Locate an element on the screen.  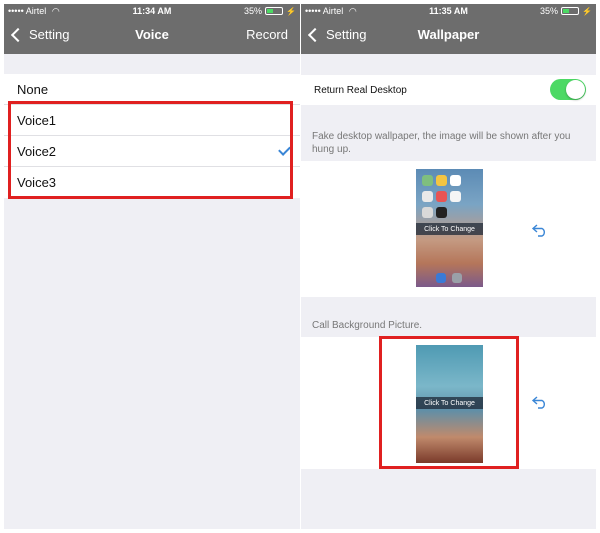
record-button: Record is located at coordinates (267, 34).